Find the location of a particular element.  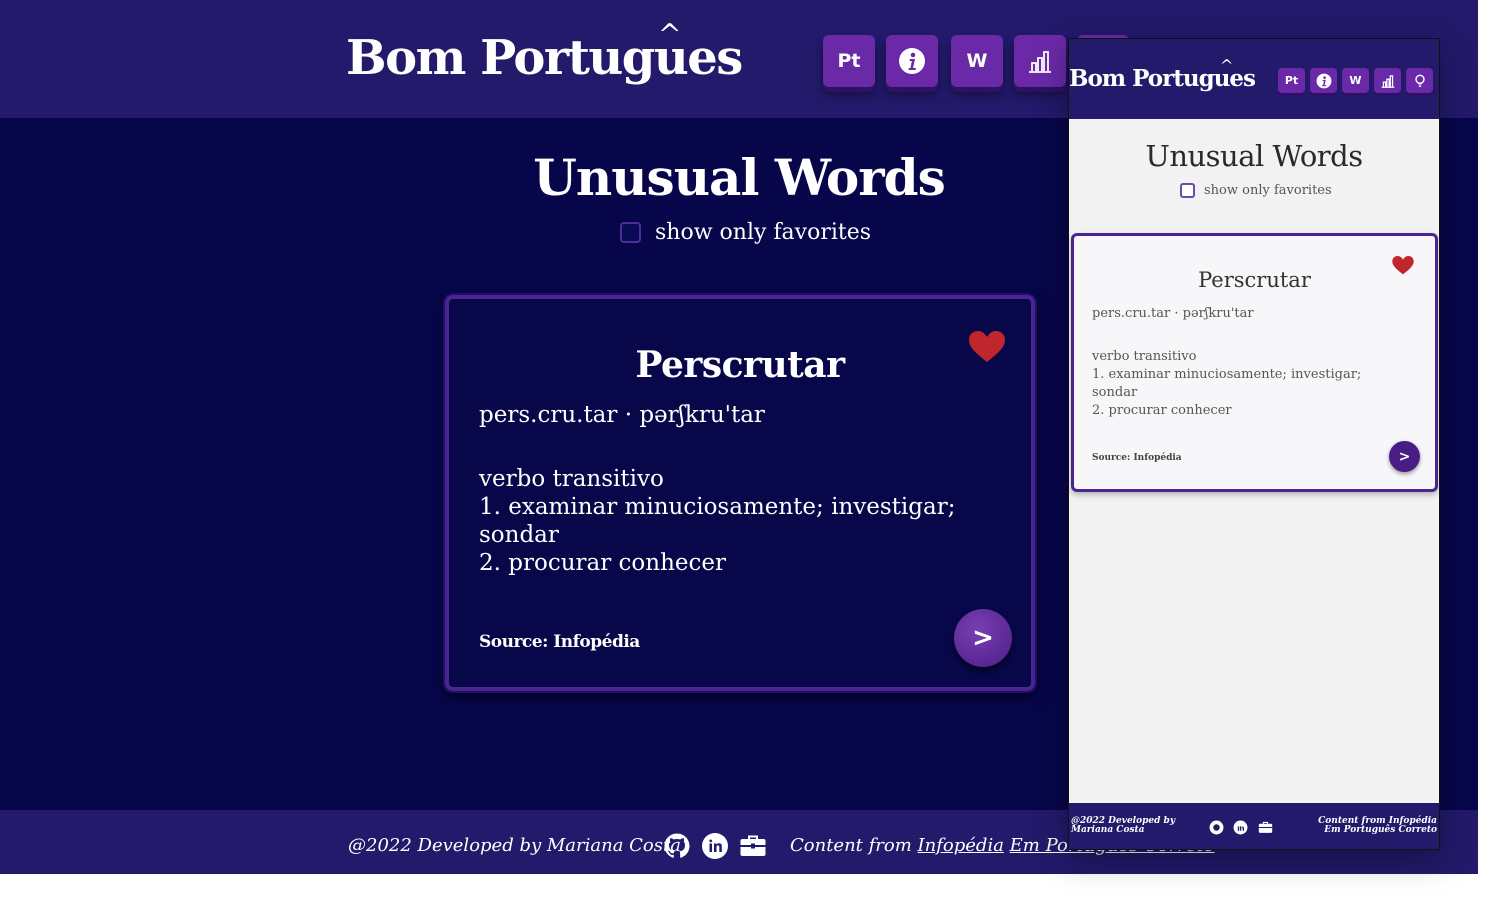

mobile-favorites-filter: show only favorites is located at coordinates (1256, 190).